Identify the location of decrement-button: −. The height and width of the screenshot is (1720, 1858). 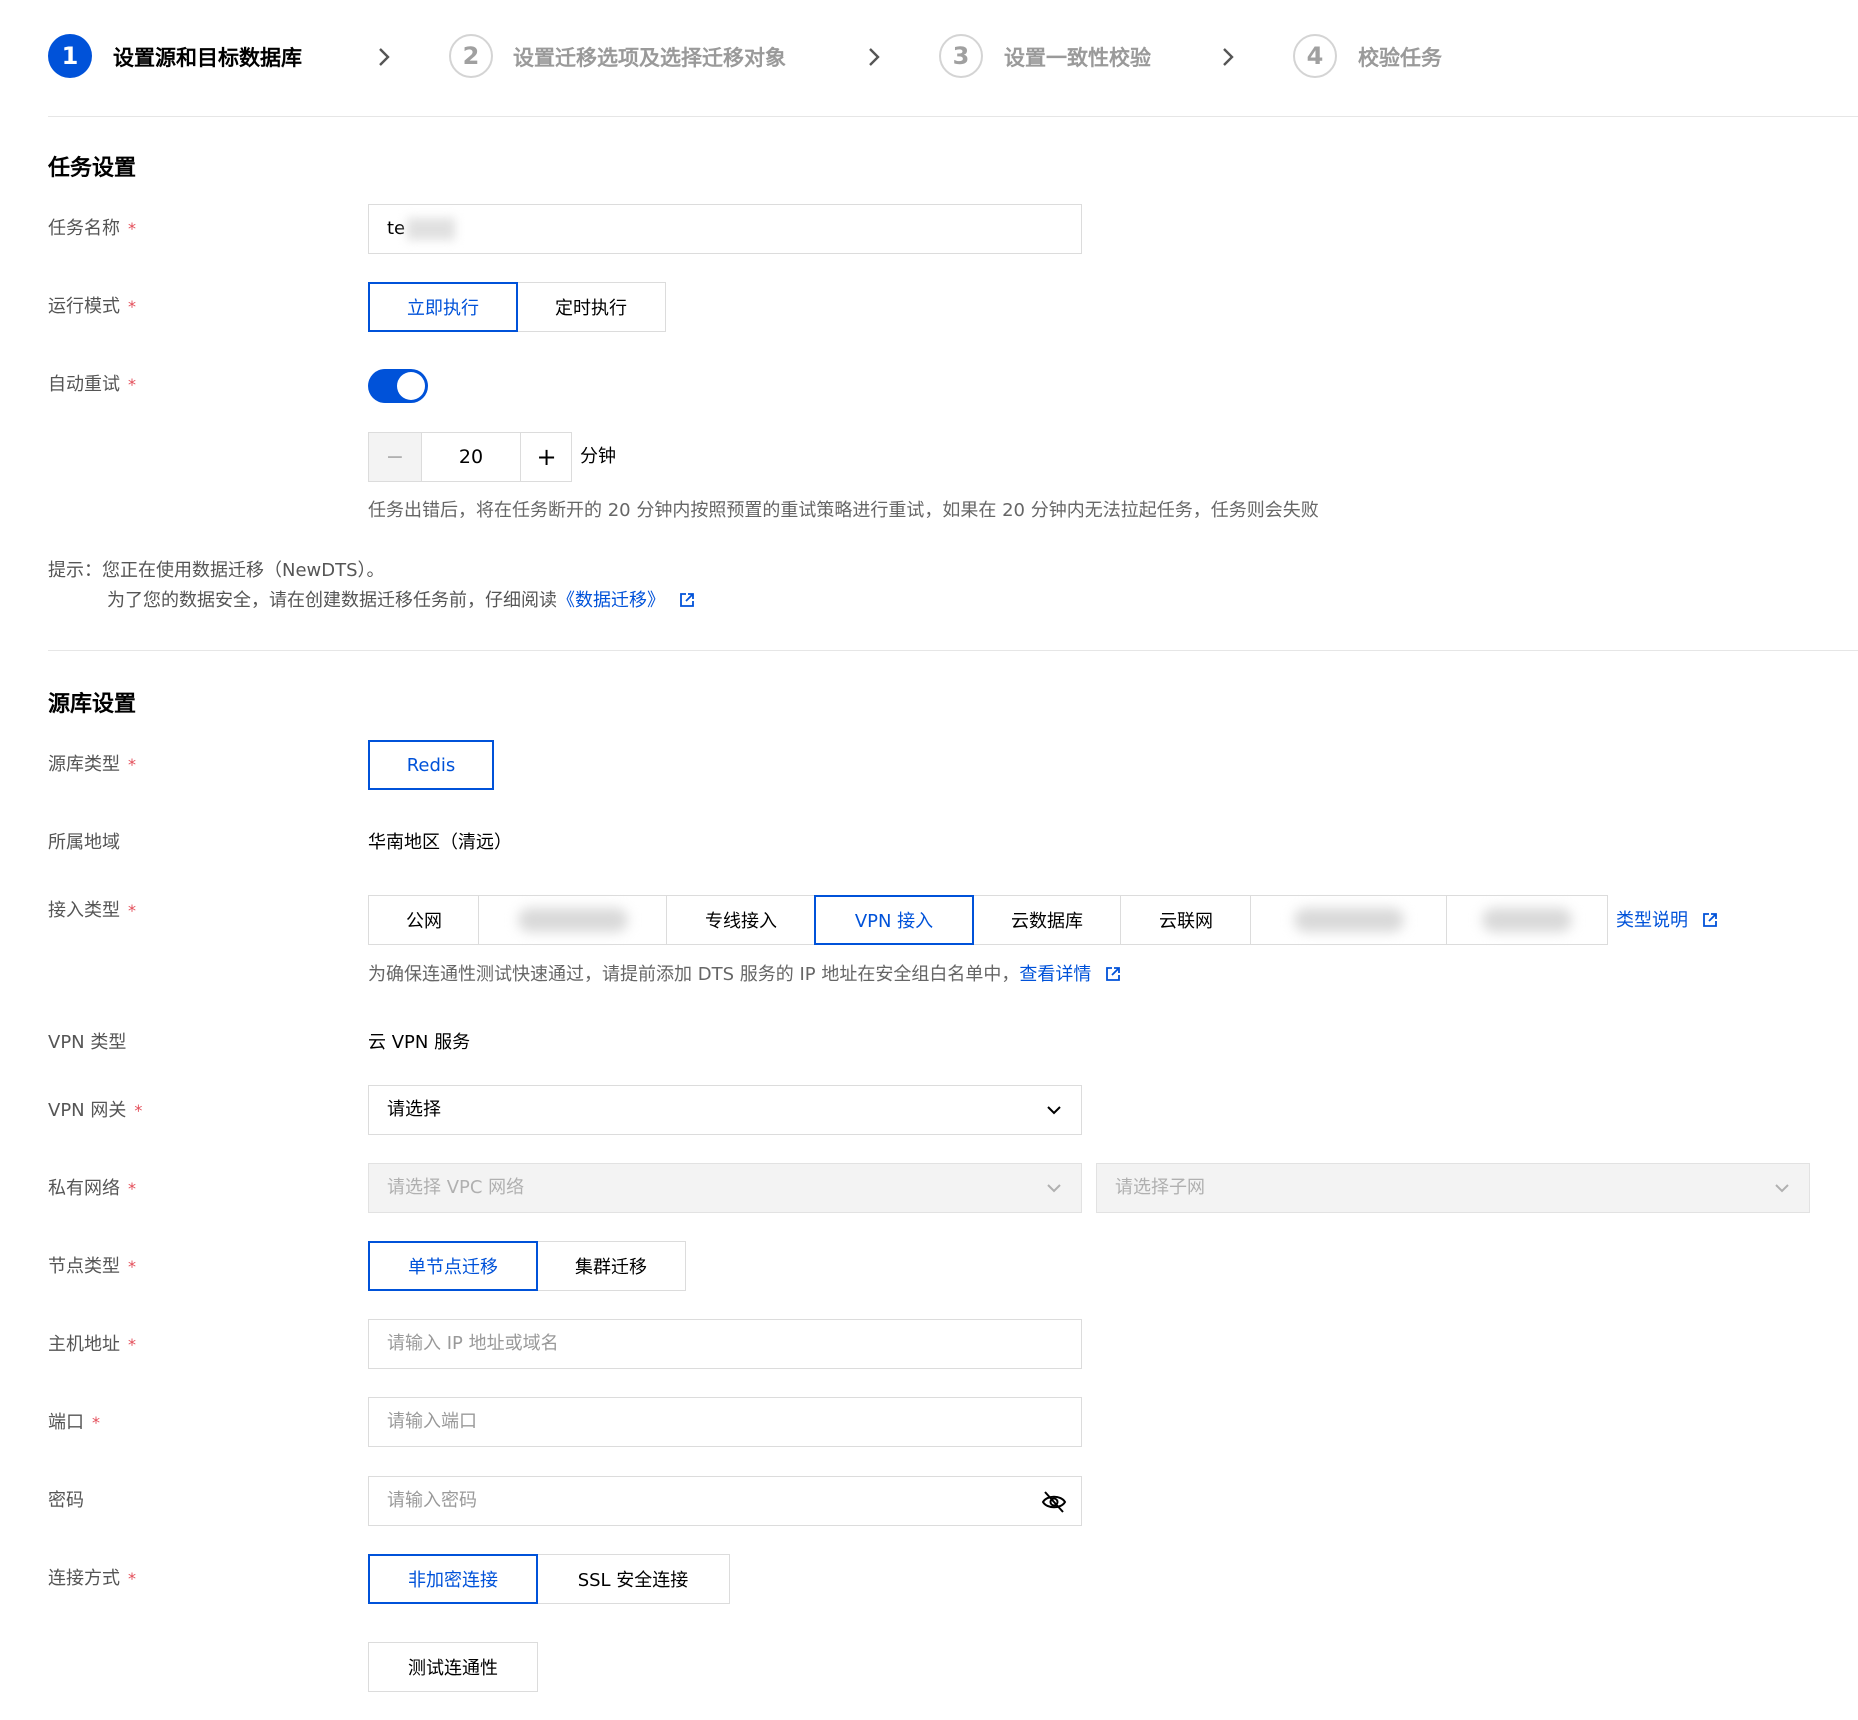
(395, 457).